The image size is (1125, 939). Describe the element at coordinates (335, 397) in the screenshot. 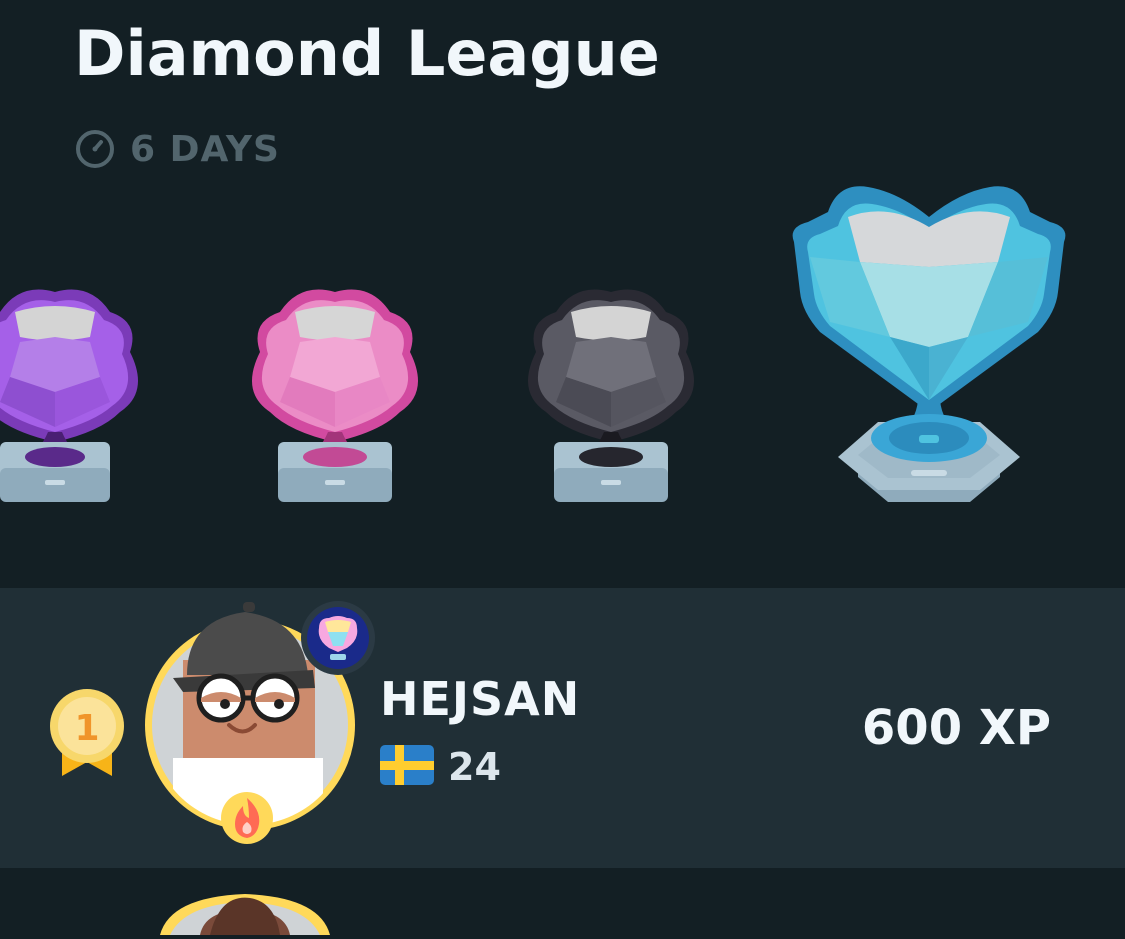

I see `pearl-trophy-icon` at that location.